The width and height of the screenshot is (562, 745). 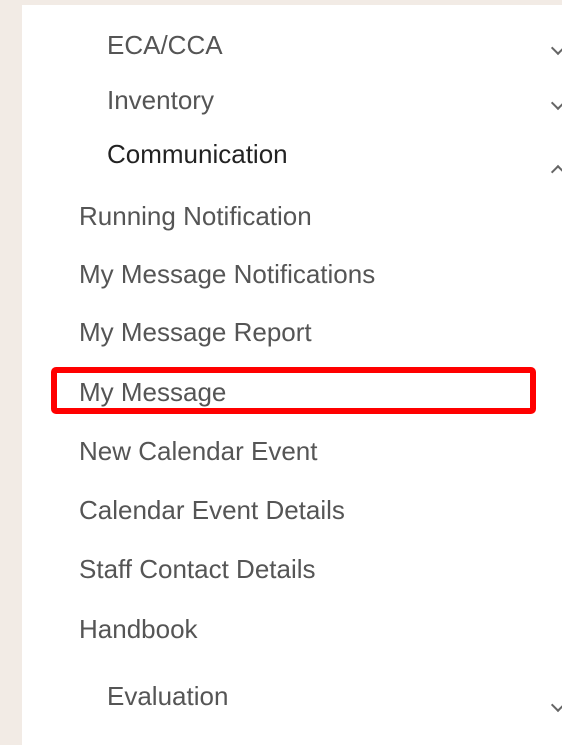 I want to click on menu-item-new-calendar-event: New Calendar Event, so click(x=198, y=451).